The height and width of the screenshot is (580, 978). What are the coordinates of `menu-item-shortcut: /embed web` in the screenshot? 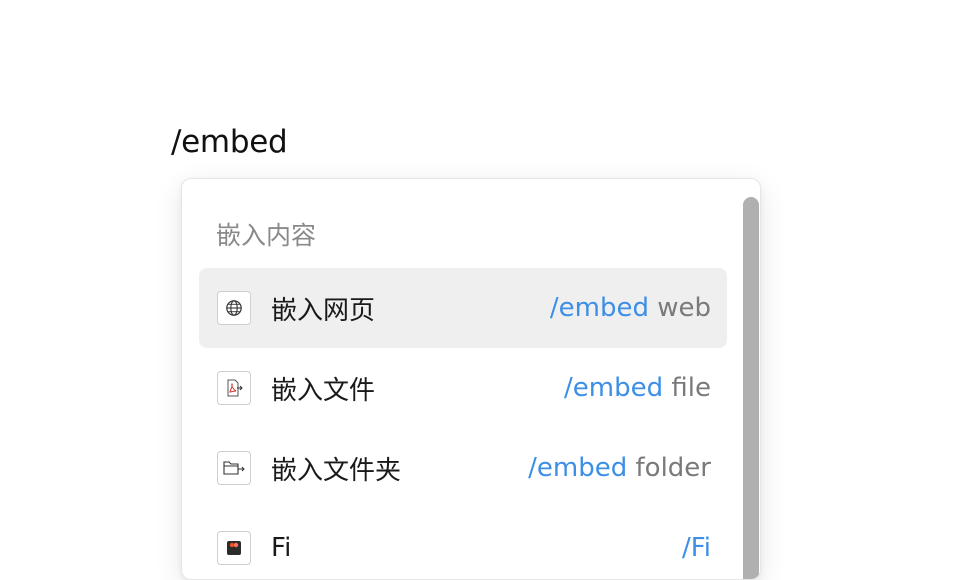 It's located at (630, 308).